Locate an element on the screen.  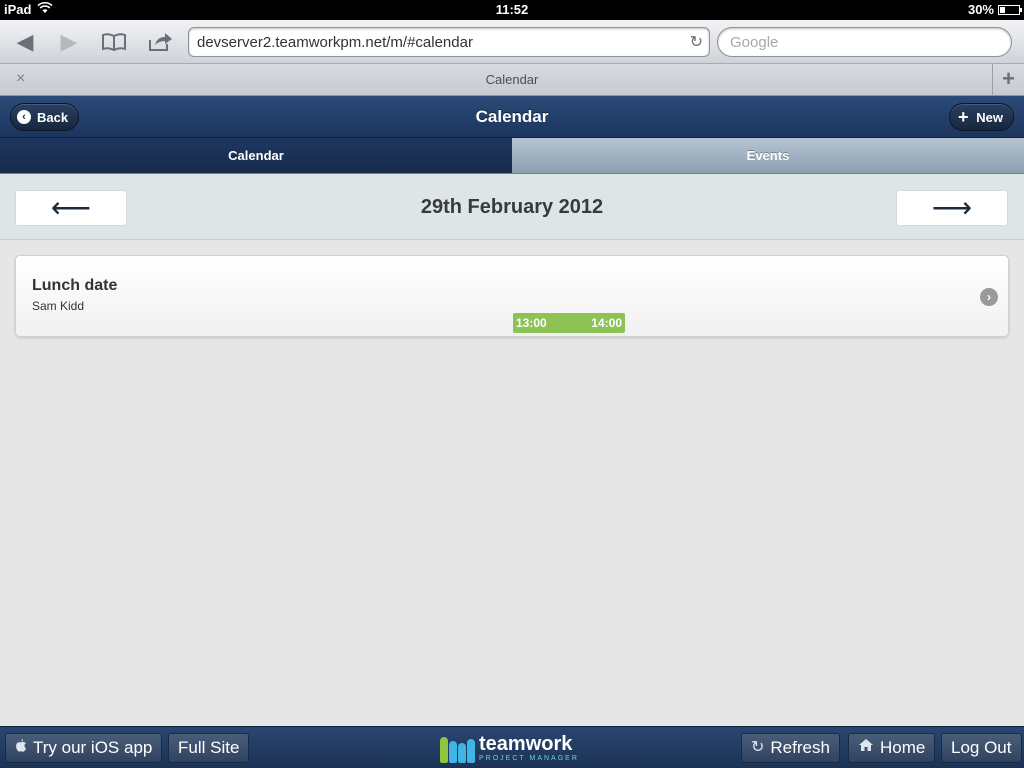
plus-icon: + is located at coordinates (963, 117).